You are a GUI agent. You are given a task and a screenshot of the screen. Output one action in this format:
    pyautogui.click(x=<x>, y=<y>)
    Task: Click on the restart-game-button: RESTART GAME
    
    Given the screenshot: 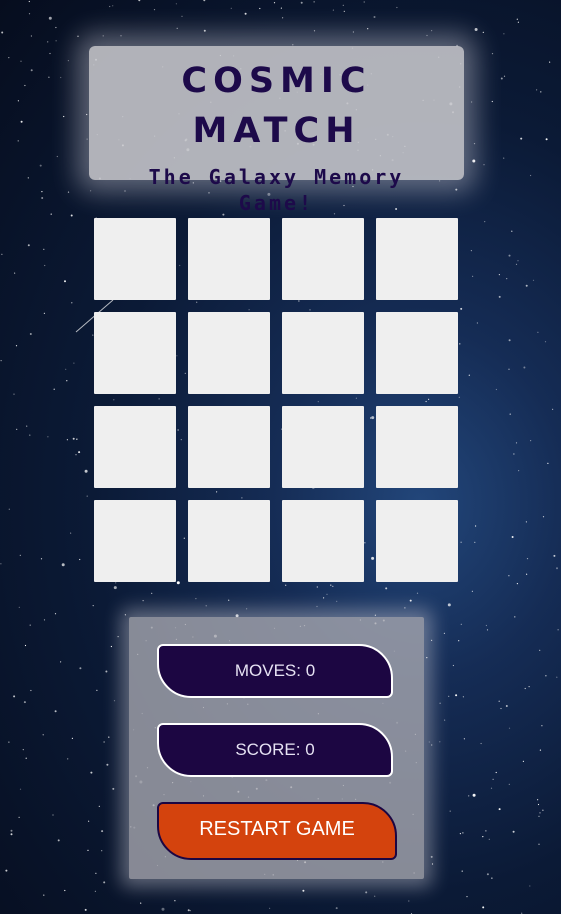 What is the action you would take?
    pyautogui.click(x=277, y=831)
    